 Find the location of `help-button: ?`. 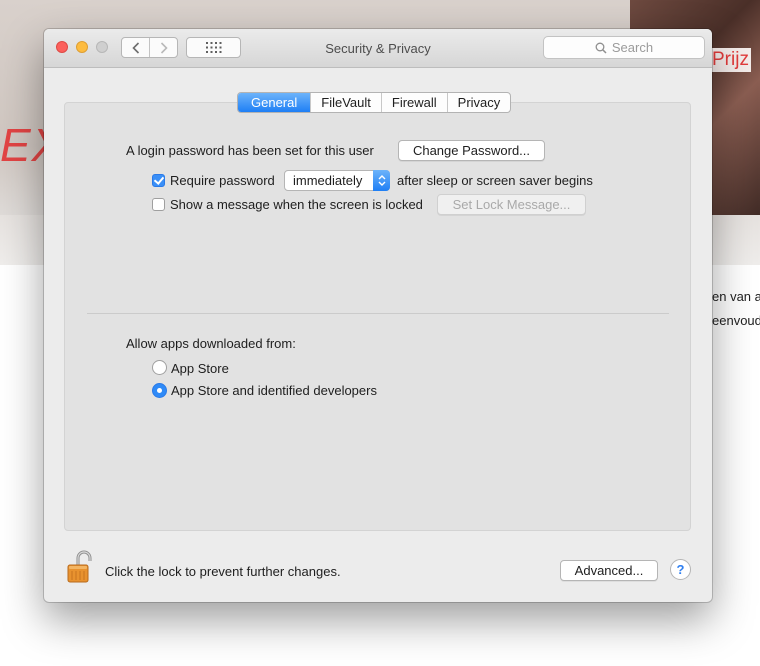

help-button: ? is located at coordinates (680, 569).